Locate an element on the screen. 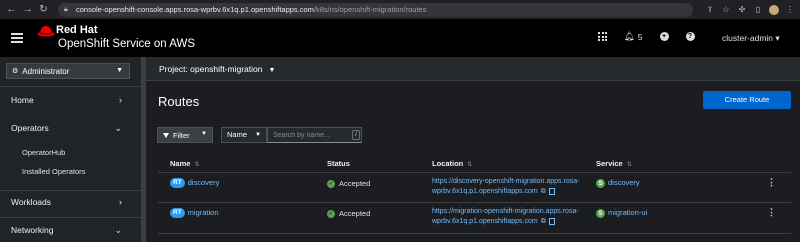 This screenshot has width=800, height=242. add-icon: + is located at coordinates (664, 36).